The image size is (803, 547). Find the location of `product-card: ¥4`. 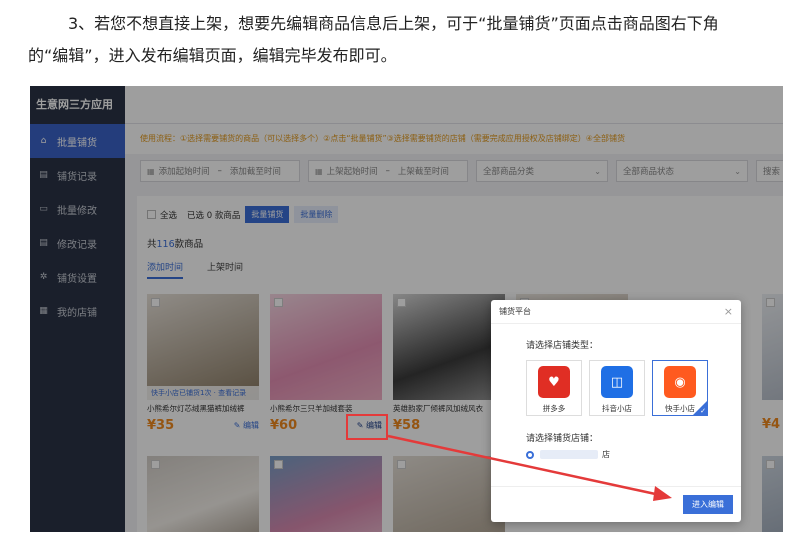

product-card: ¥4 is located at coordinates (772, 363).